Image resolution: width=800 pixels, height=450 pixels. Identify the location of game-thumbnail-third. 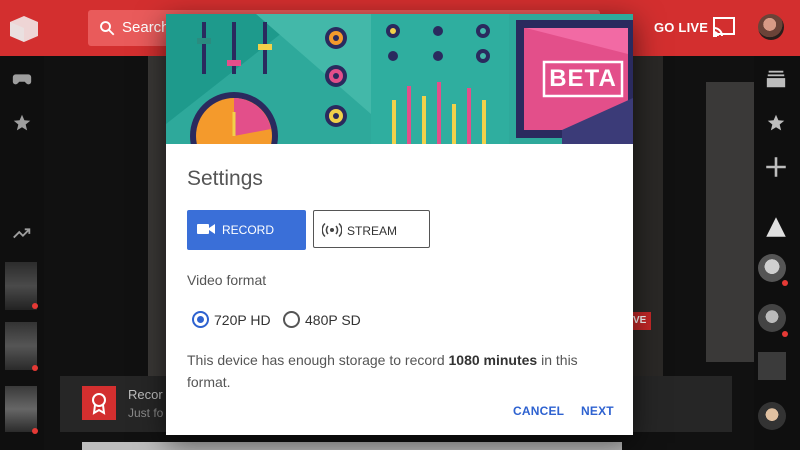
(21, 409).